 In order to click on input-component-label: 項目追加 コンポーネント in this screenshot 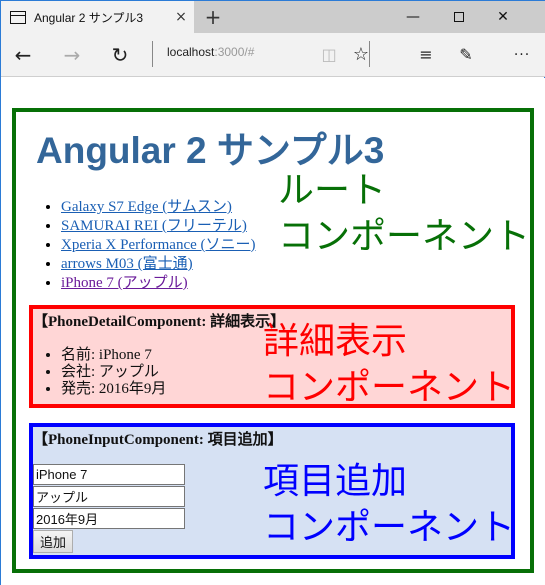, I will do `click(389, 505)`.